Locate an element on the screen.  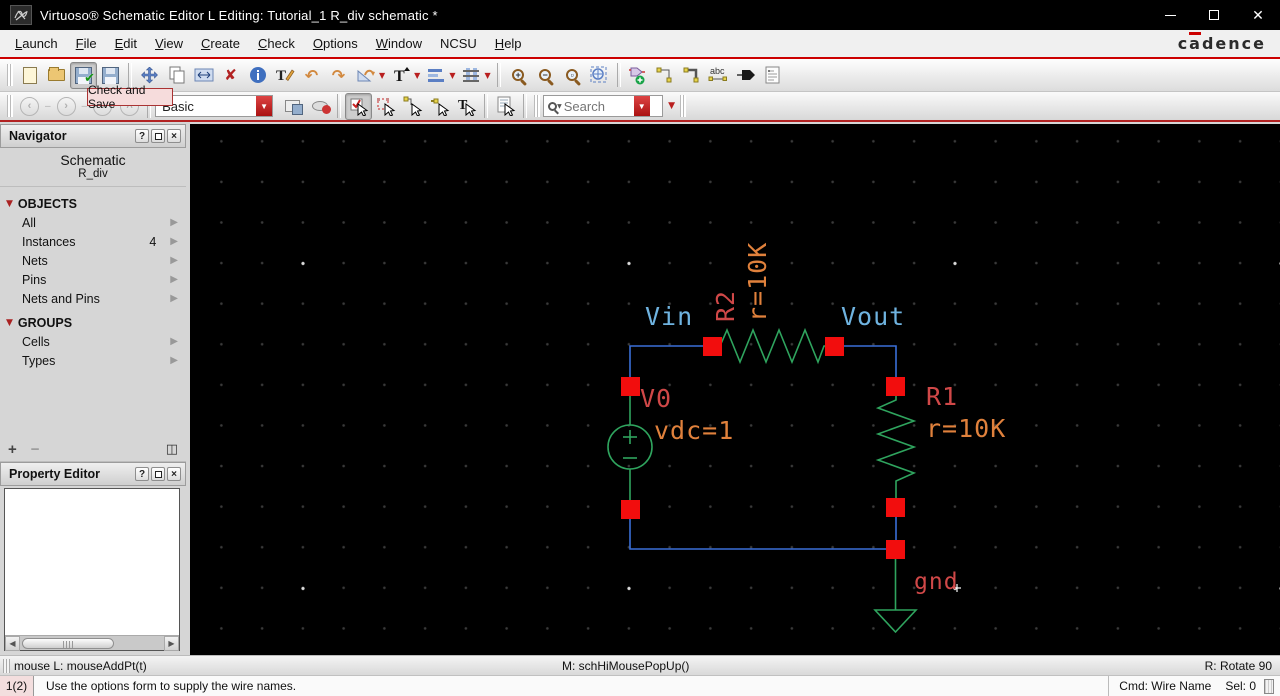
pin-square-vout is located at coordinates (834, 346).